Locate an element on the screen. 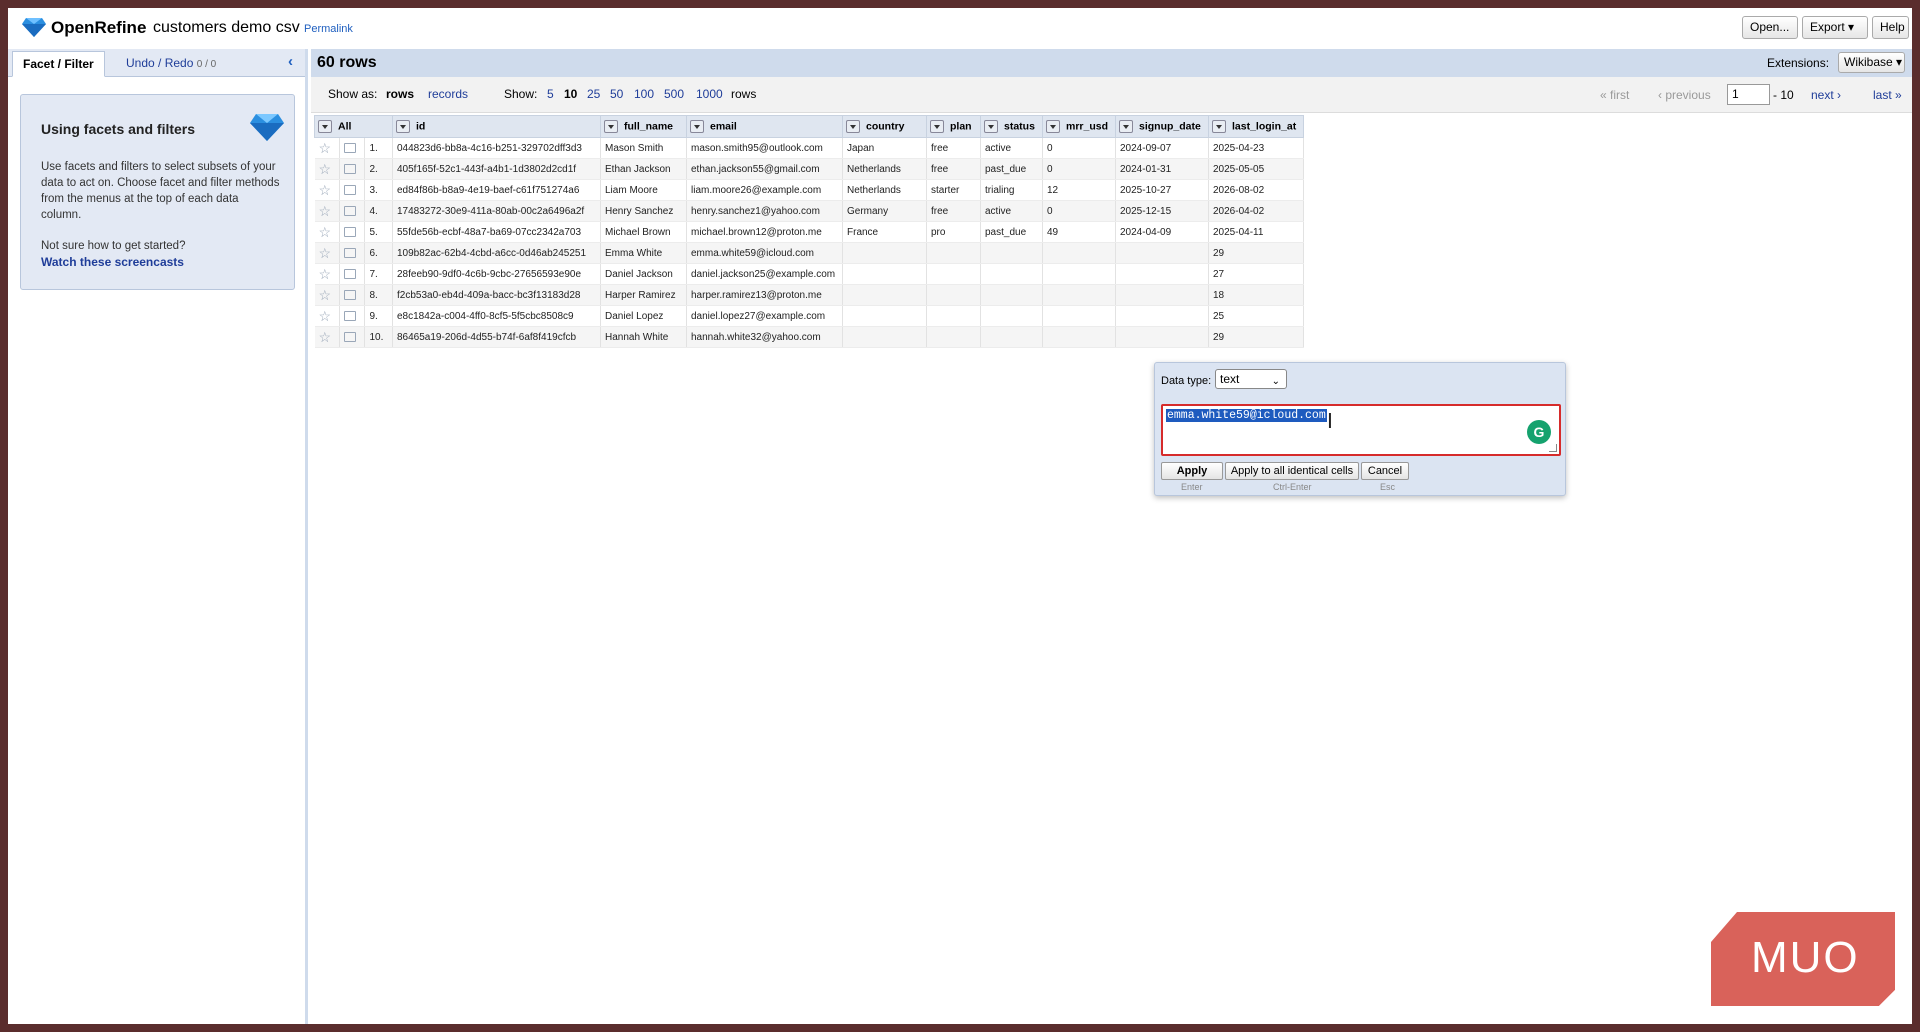 The image size is (1920, 1032). rows-mode: rows is located at coordinates (400, 94).